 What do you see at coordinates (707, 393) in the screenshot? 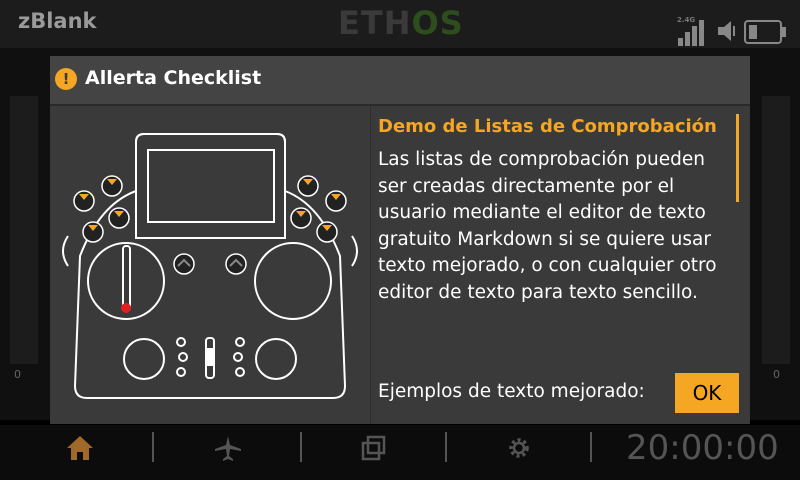
I see `ok-button: OK` at bounding box center [707, 393].